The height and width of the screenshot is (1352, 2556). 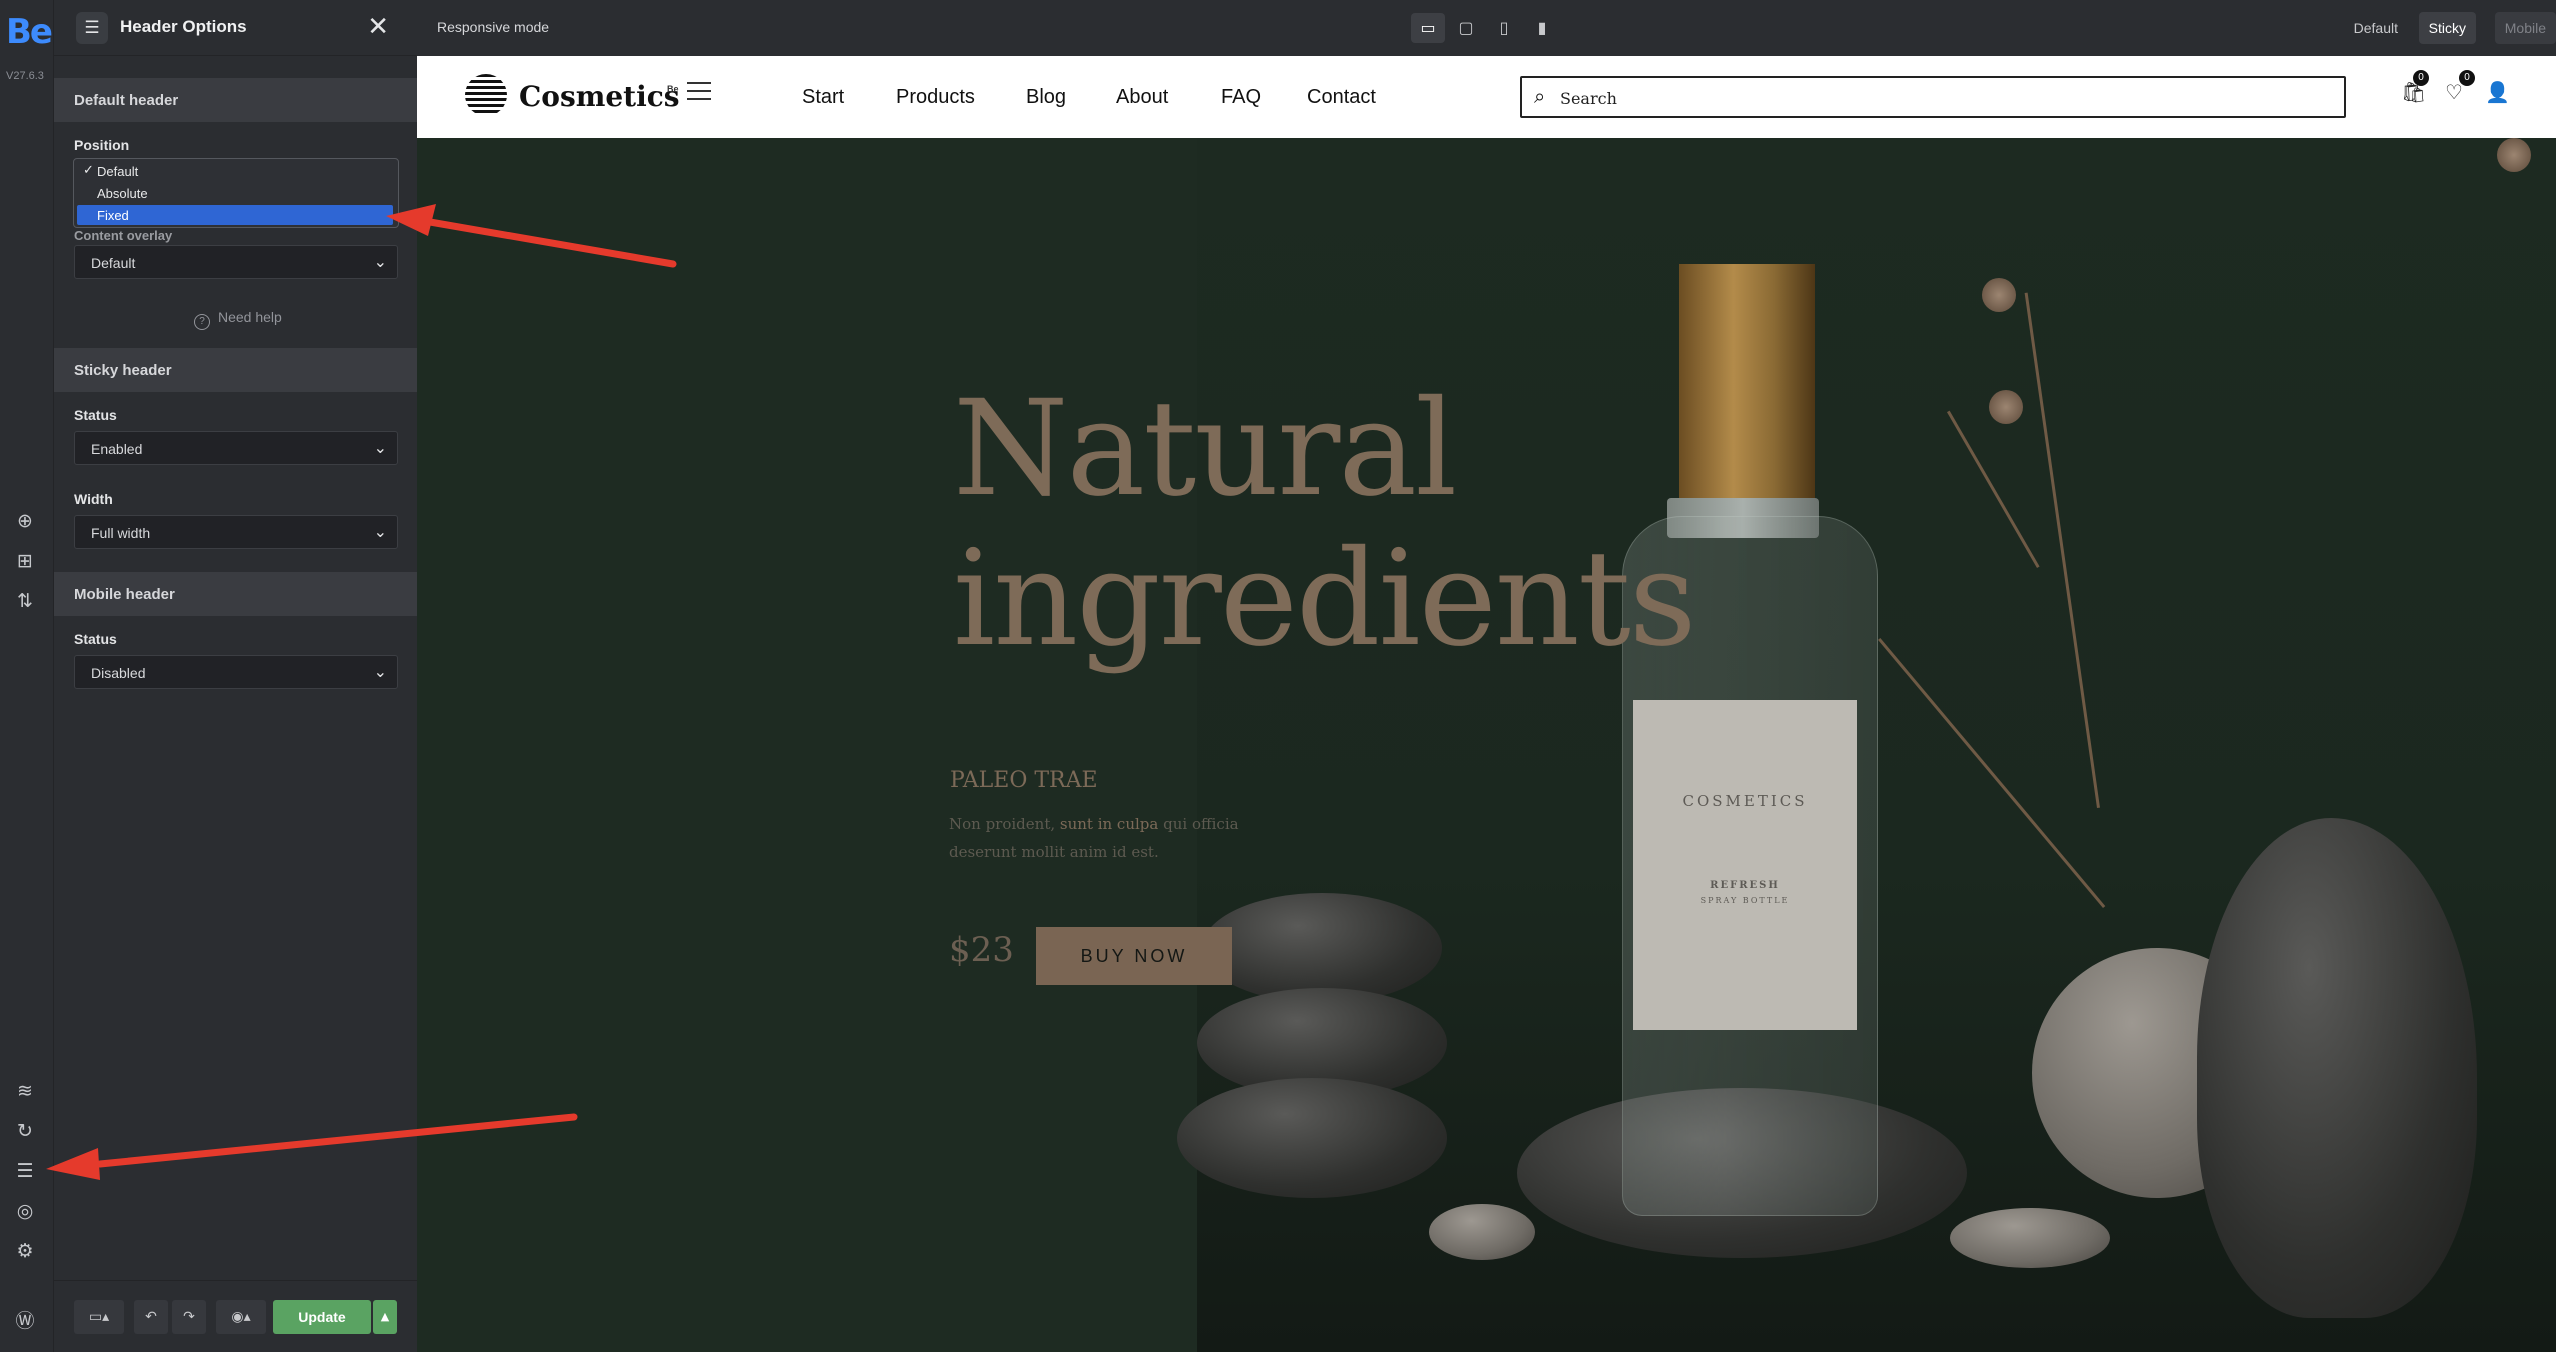 What do you see at coordinates (1542, 28) in the screenshot?
I see `mobile-icon: ▮` at bounding box center [1542, 28].